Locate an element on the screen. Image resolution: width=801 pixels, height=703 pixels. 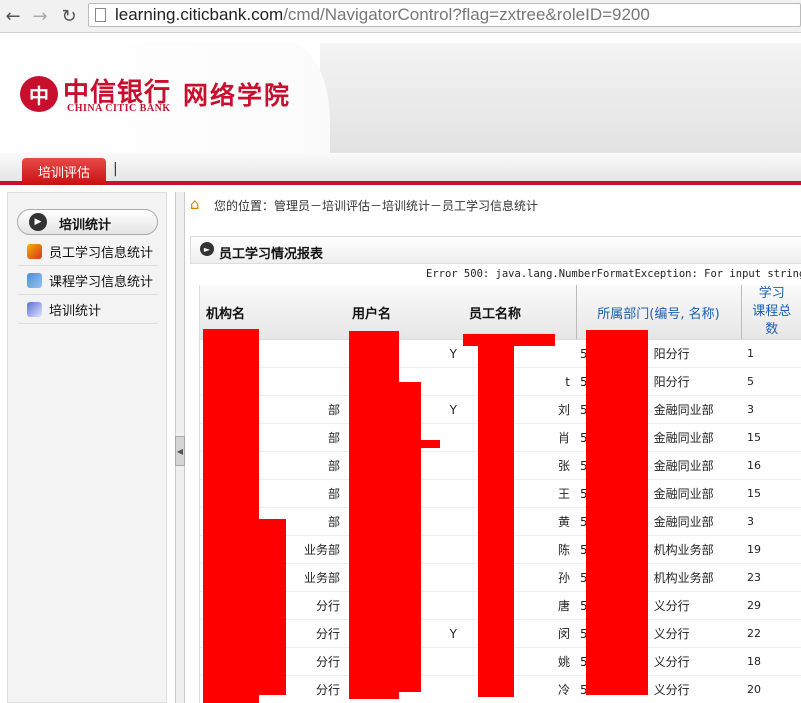
collapse-arrow-icon: ◀ is located at coordinates (180, 451).